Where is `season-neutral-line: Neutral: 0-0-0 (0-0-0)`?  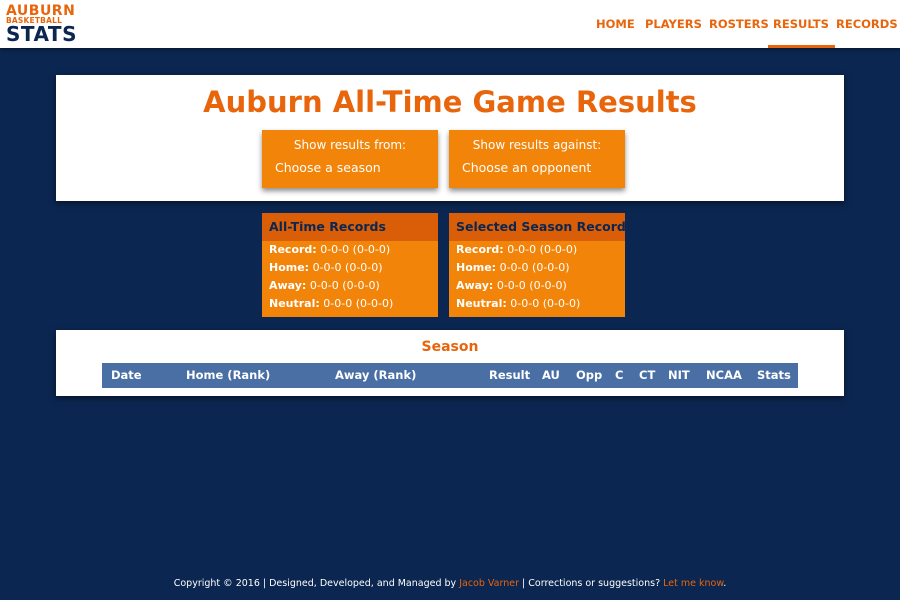
season-neutral-line: Neutral: 0-0-0 (0-0-0) is located at coordinates (537, 304).